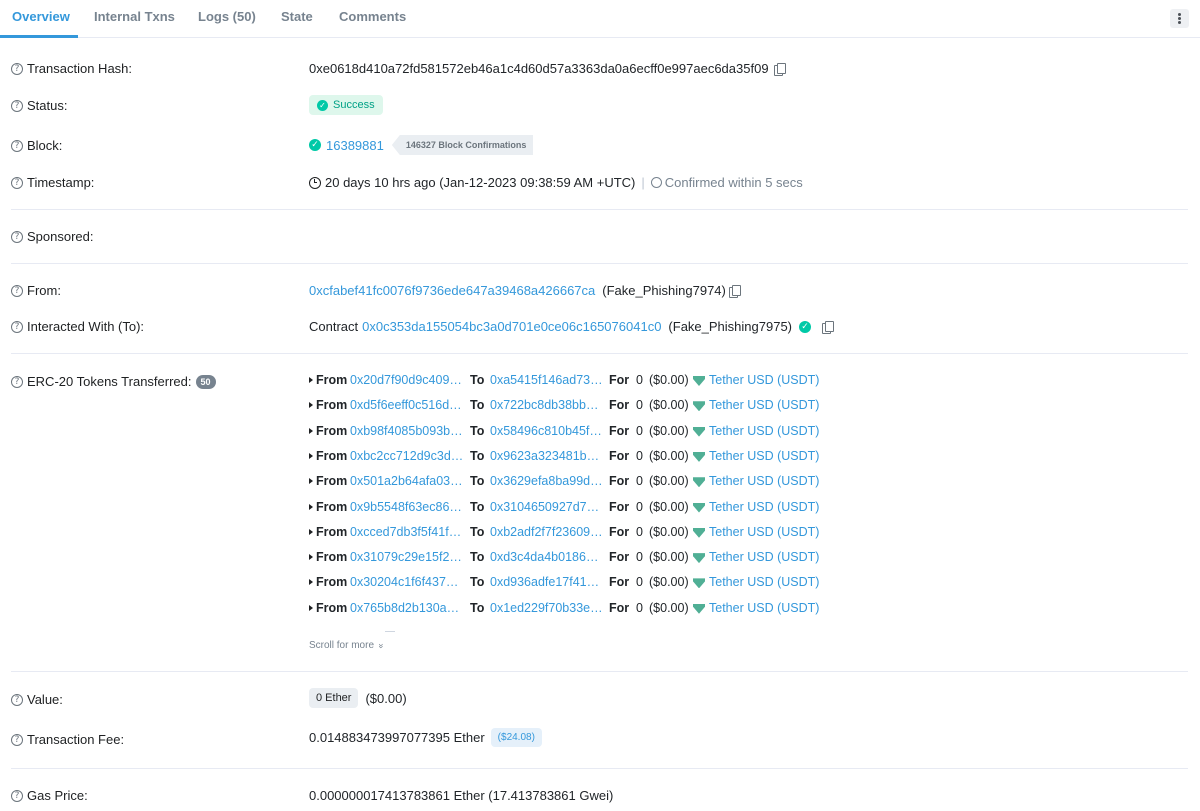  What do you see at coordinates (664, 290) in the screenshot?
I see `from-name-tag: (Fake_Phishing7974)` at bounding box center [664, 290].